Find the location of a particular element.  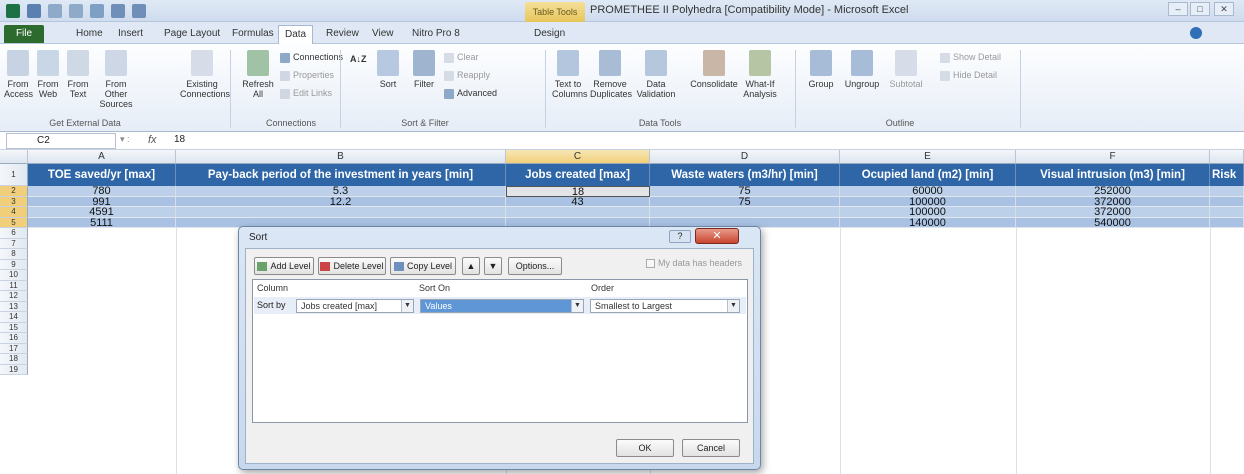

table-cell: 140000 is located at coordinates (928, 222).